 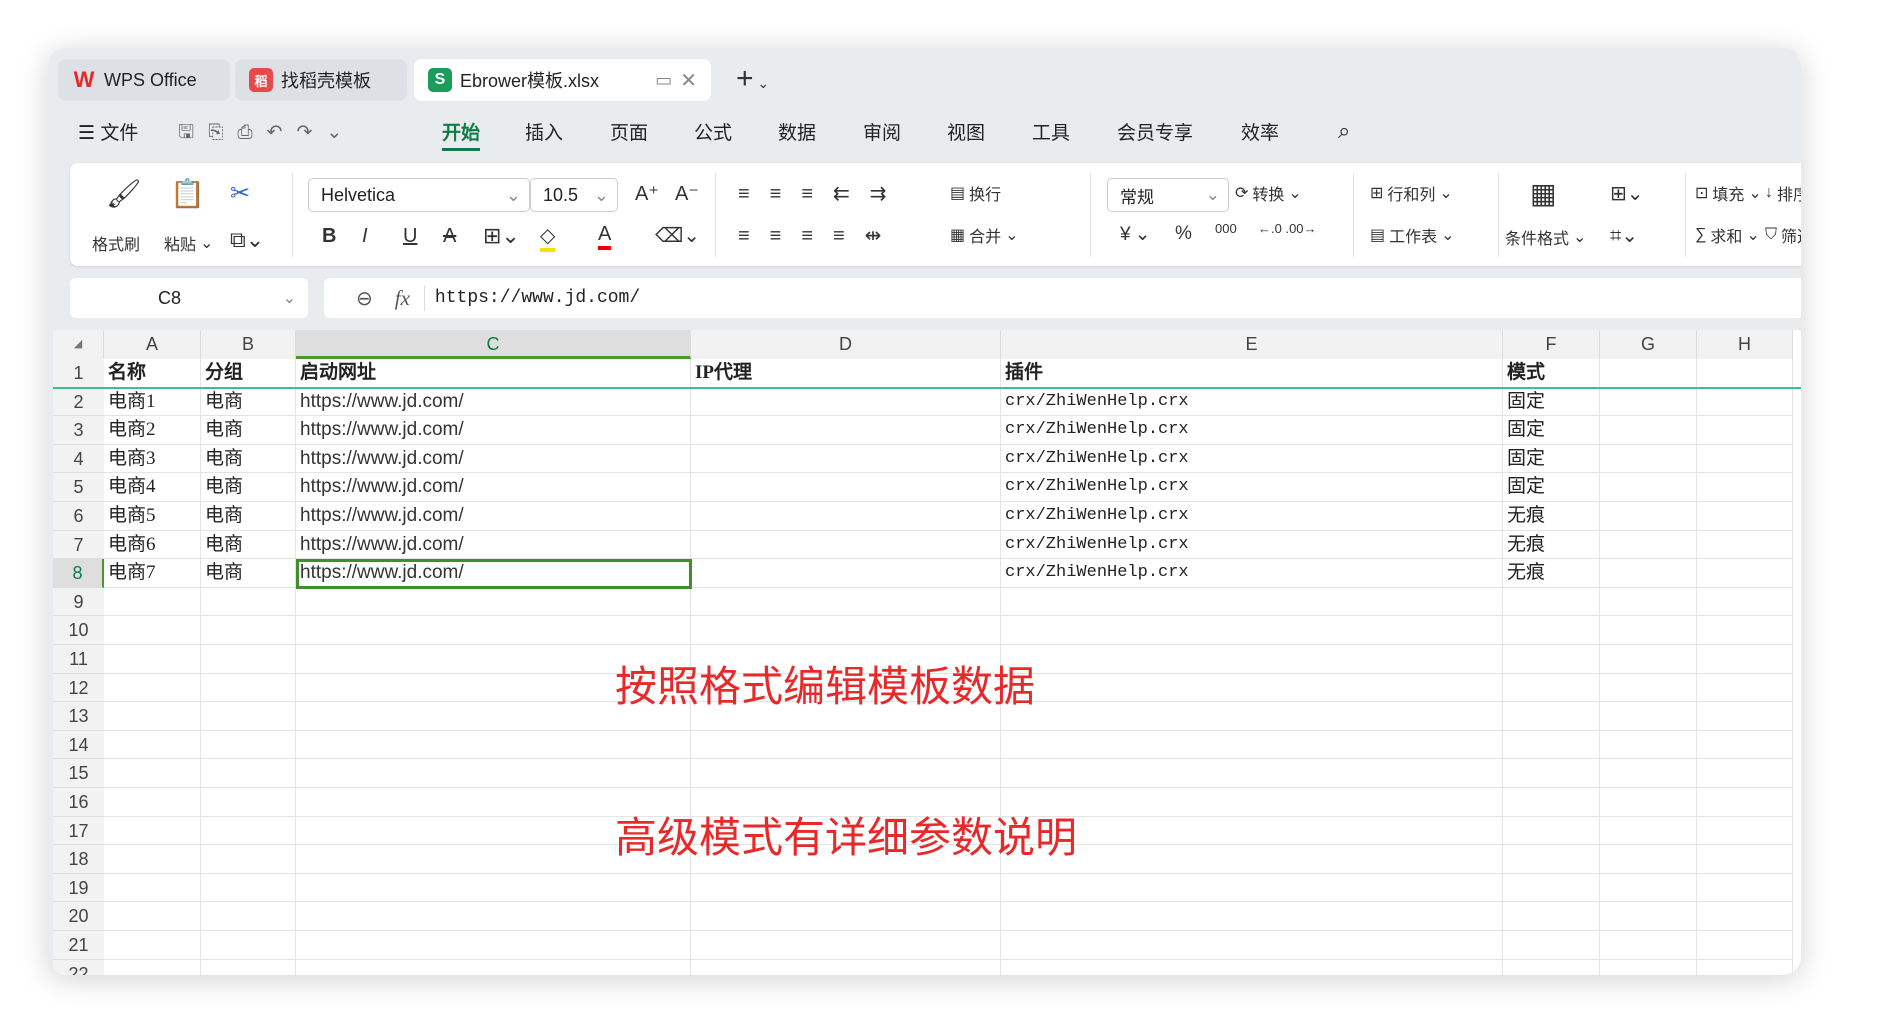 I want to click on clear-format-icon: ⌫⌄, so click(x=677, y=235).